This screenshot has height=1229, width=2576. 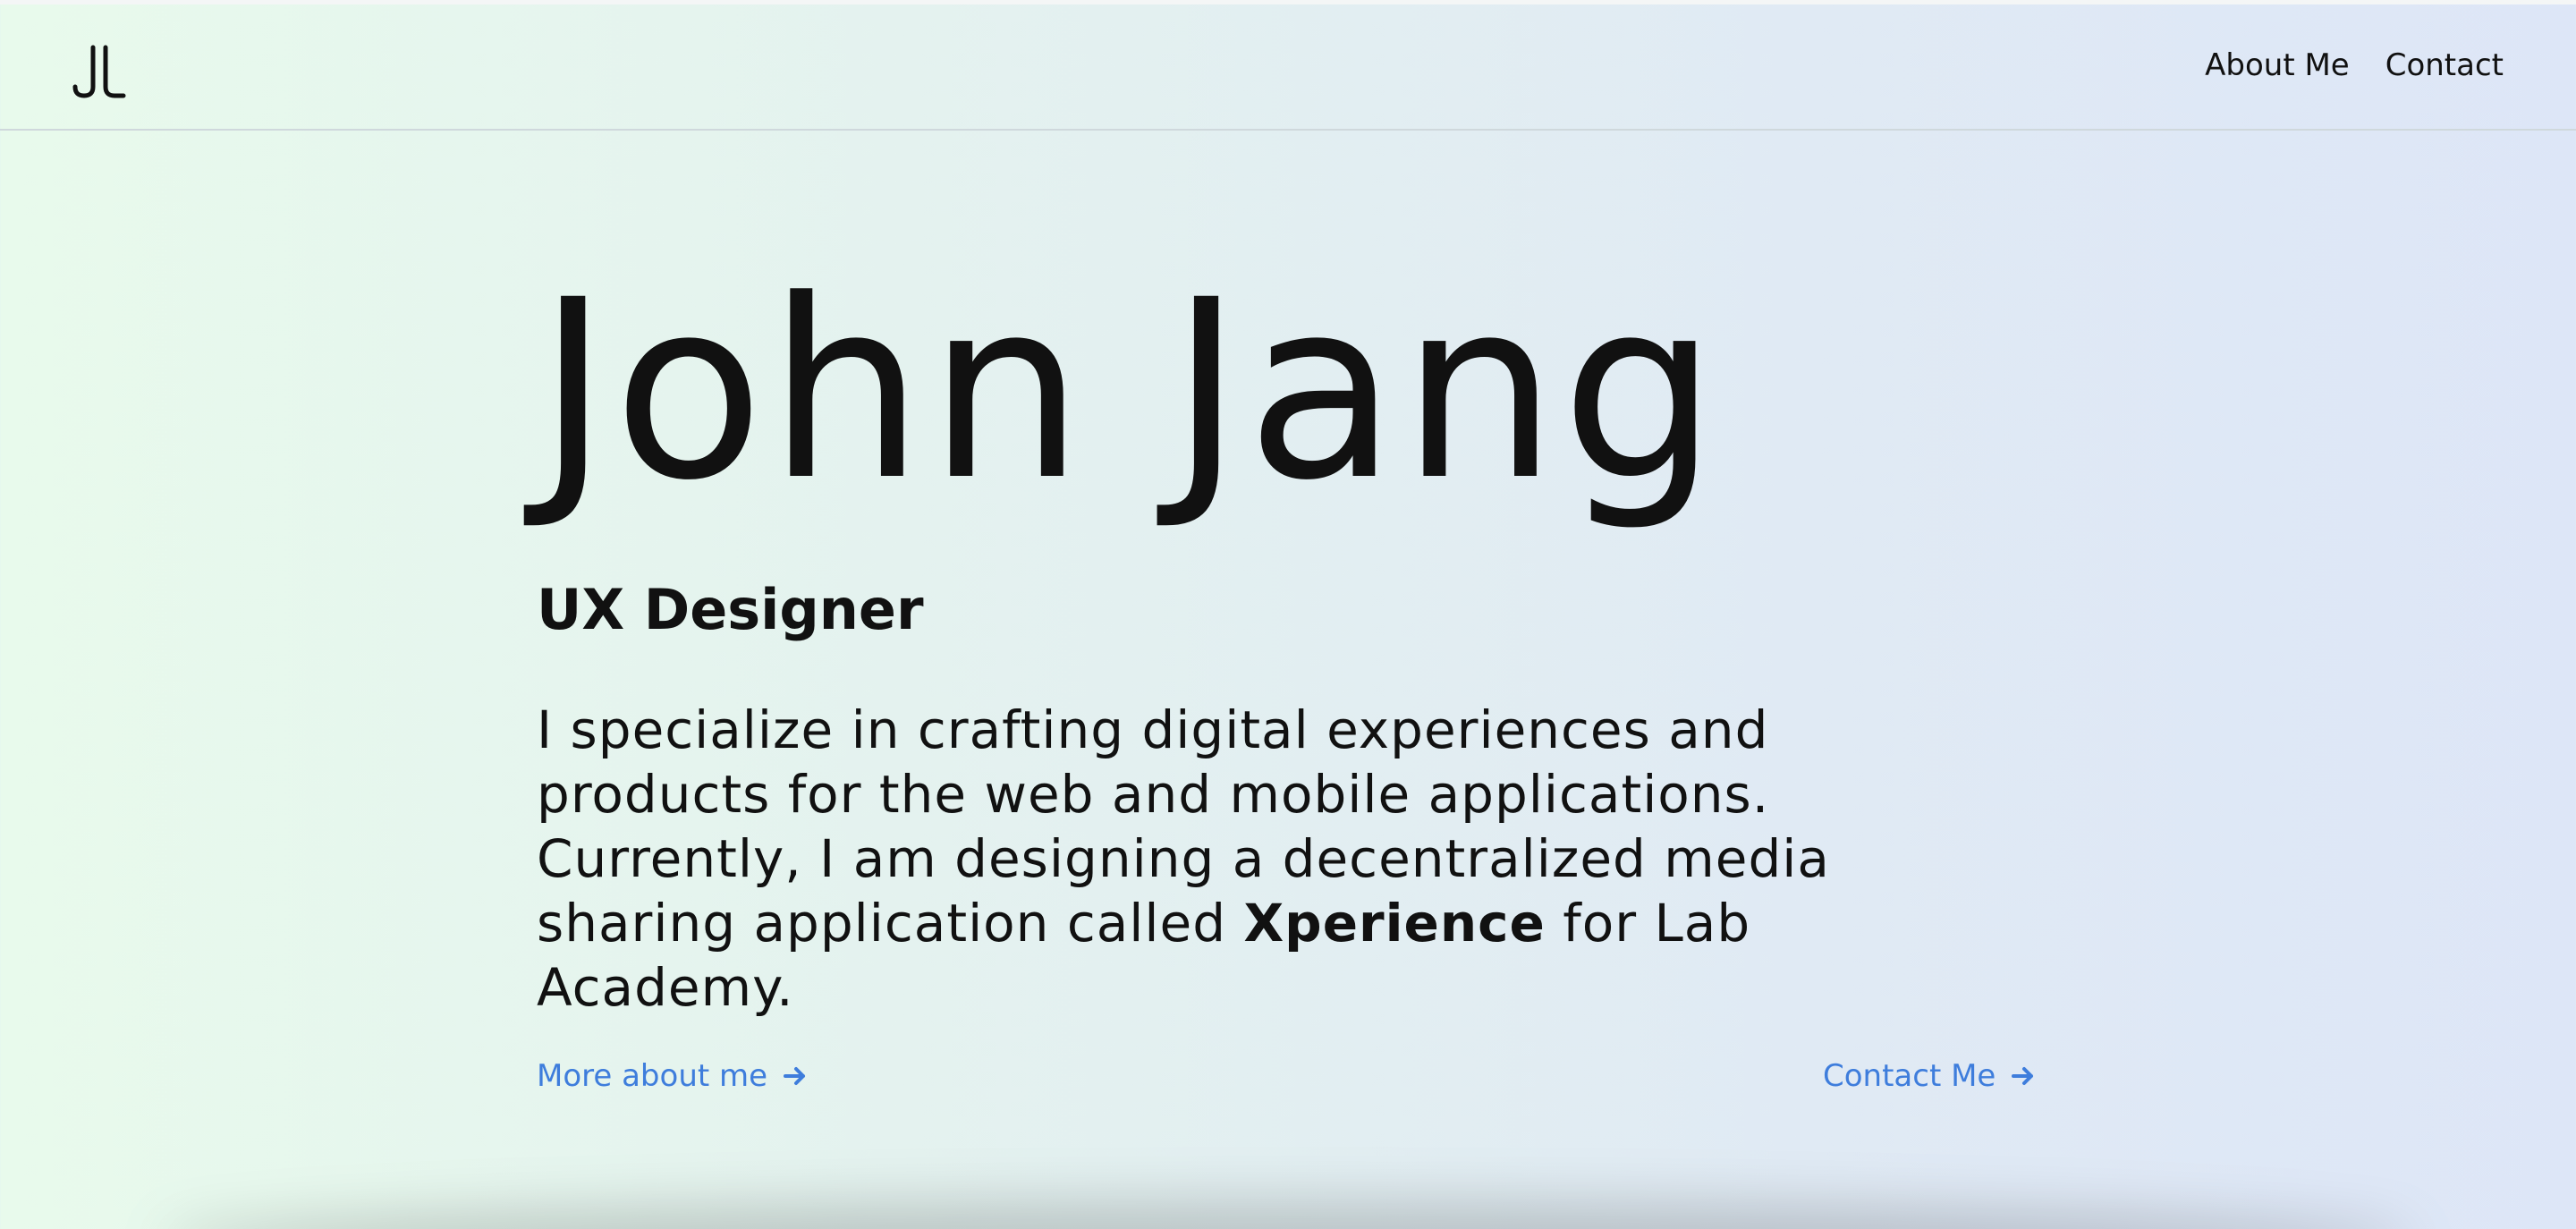 I want to click on nav-about-me: About Me, so click(x=2277, y=65).